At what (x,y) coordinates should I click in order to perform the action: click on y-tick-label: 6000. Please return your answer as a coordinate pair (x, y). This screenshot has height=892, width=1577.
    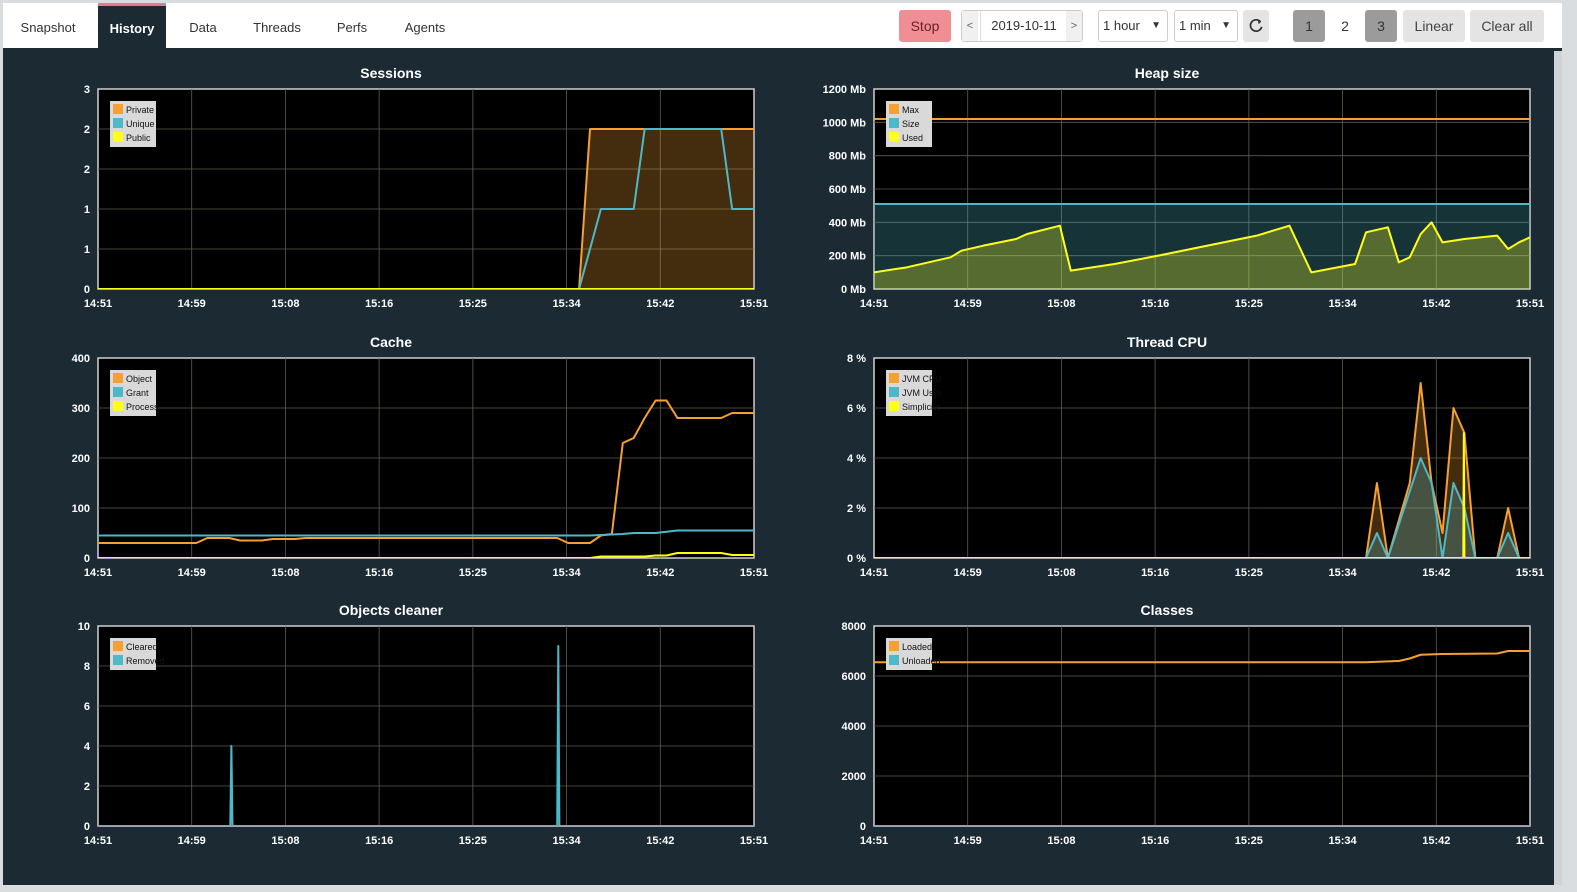
    Looking at the image, I should click on (854, 677).